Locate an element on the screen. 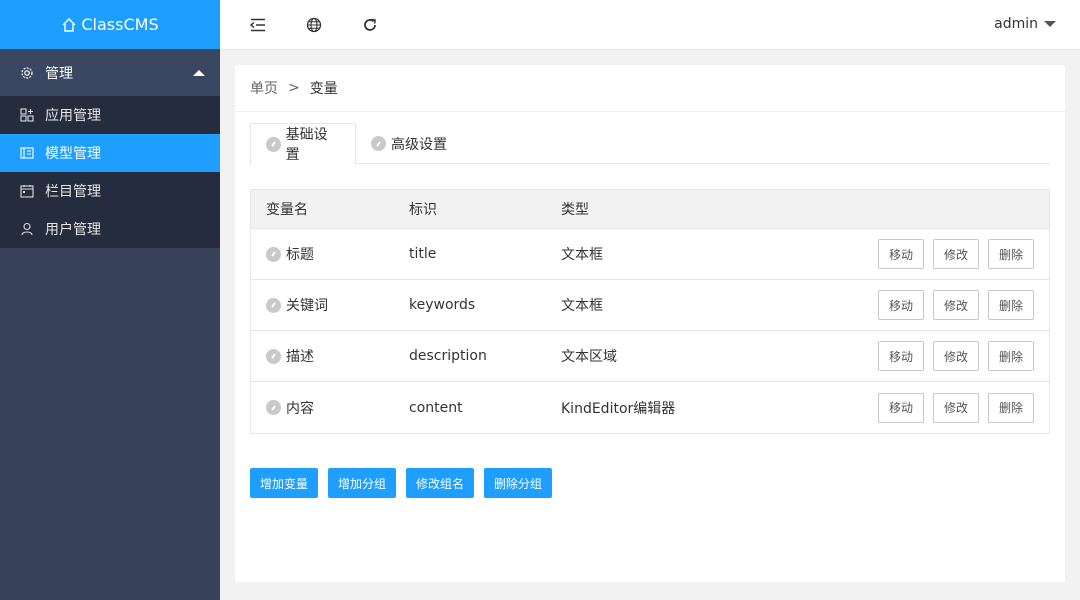 The height and width of the screenshot is (600, 1080). tab-basic-settings: 基础设置 is located at coordinates (303, 144).